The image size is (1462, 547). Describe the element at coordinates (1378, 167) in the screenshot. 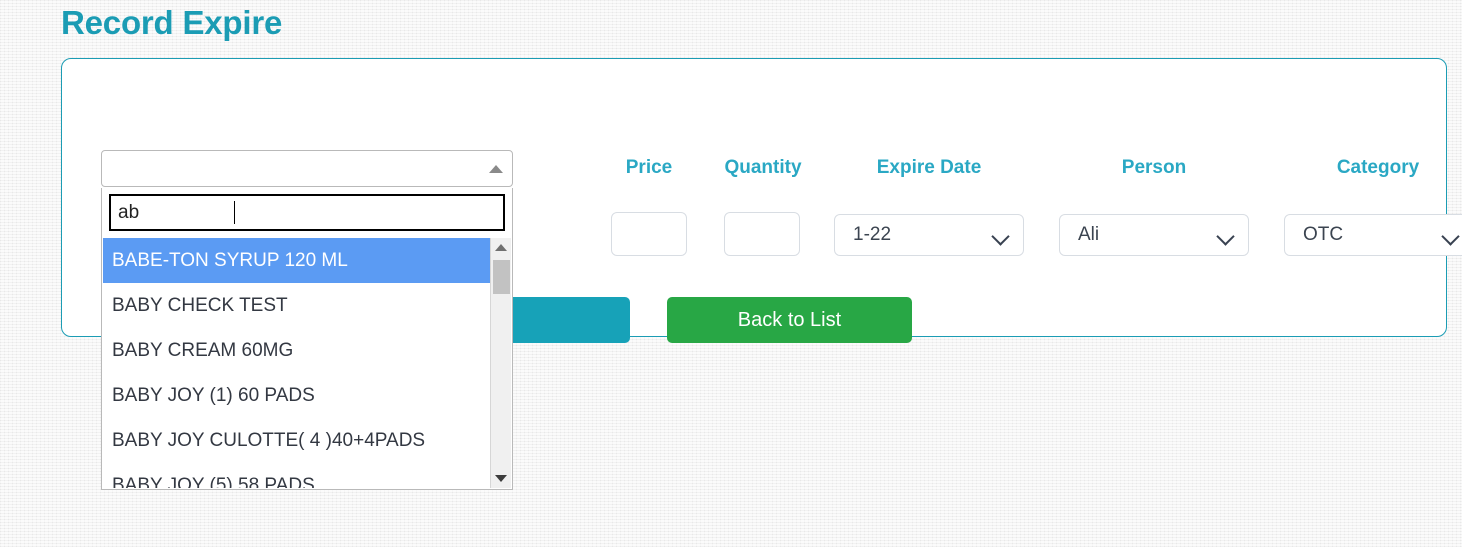

I see `column-label-category: Category` at that location.